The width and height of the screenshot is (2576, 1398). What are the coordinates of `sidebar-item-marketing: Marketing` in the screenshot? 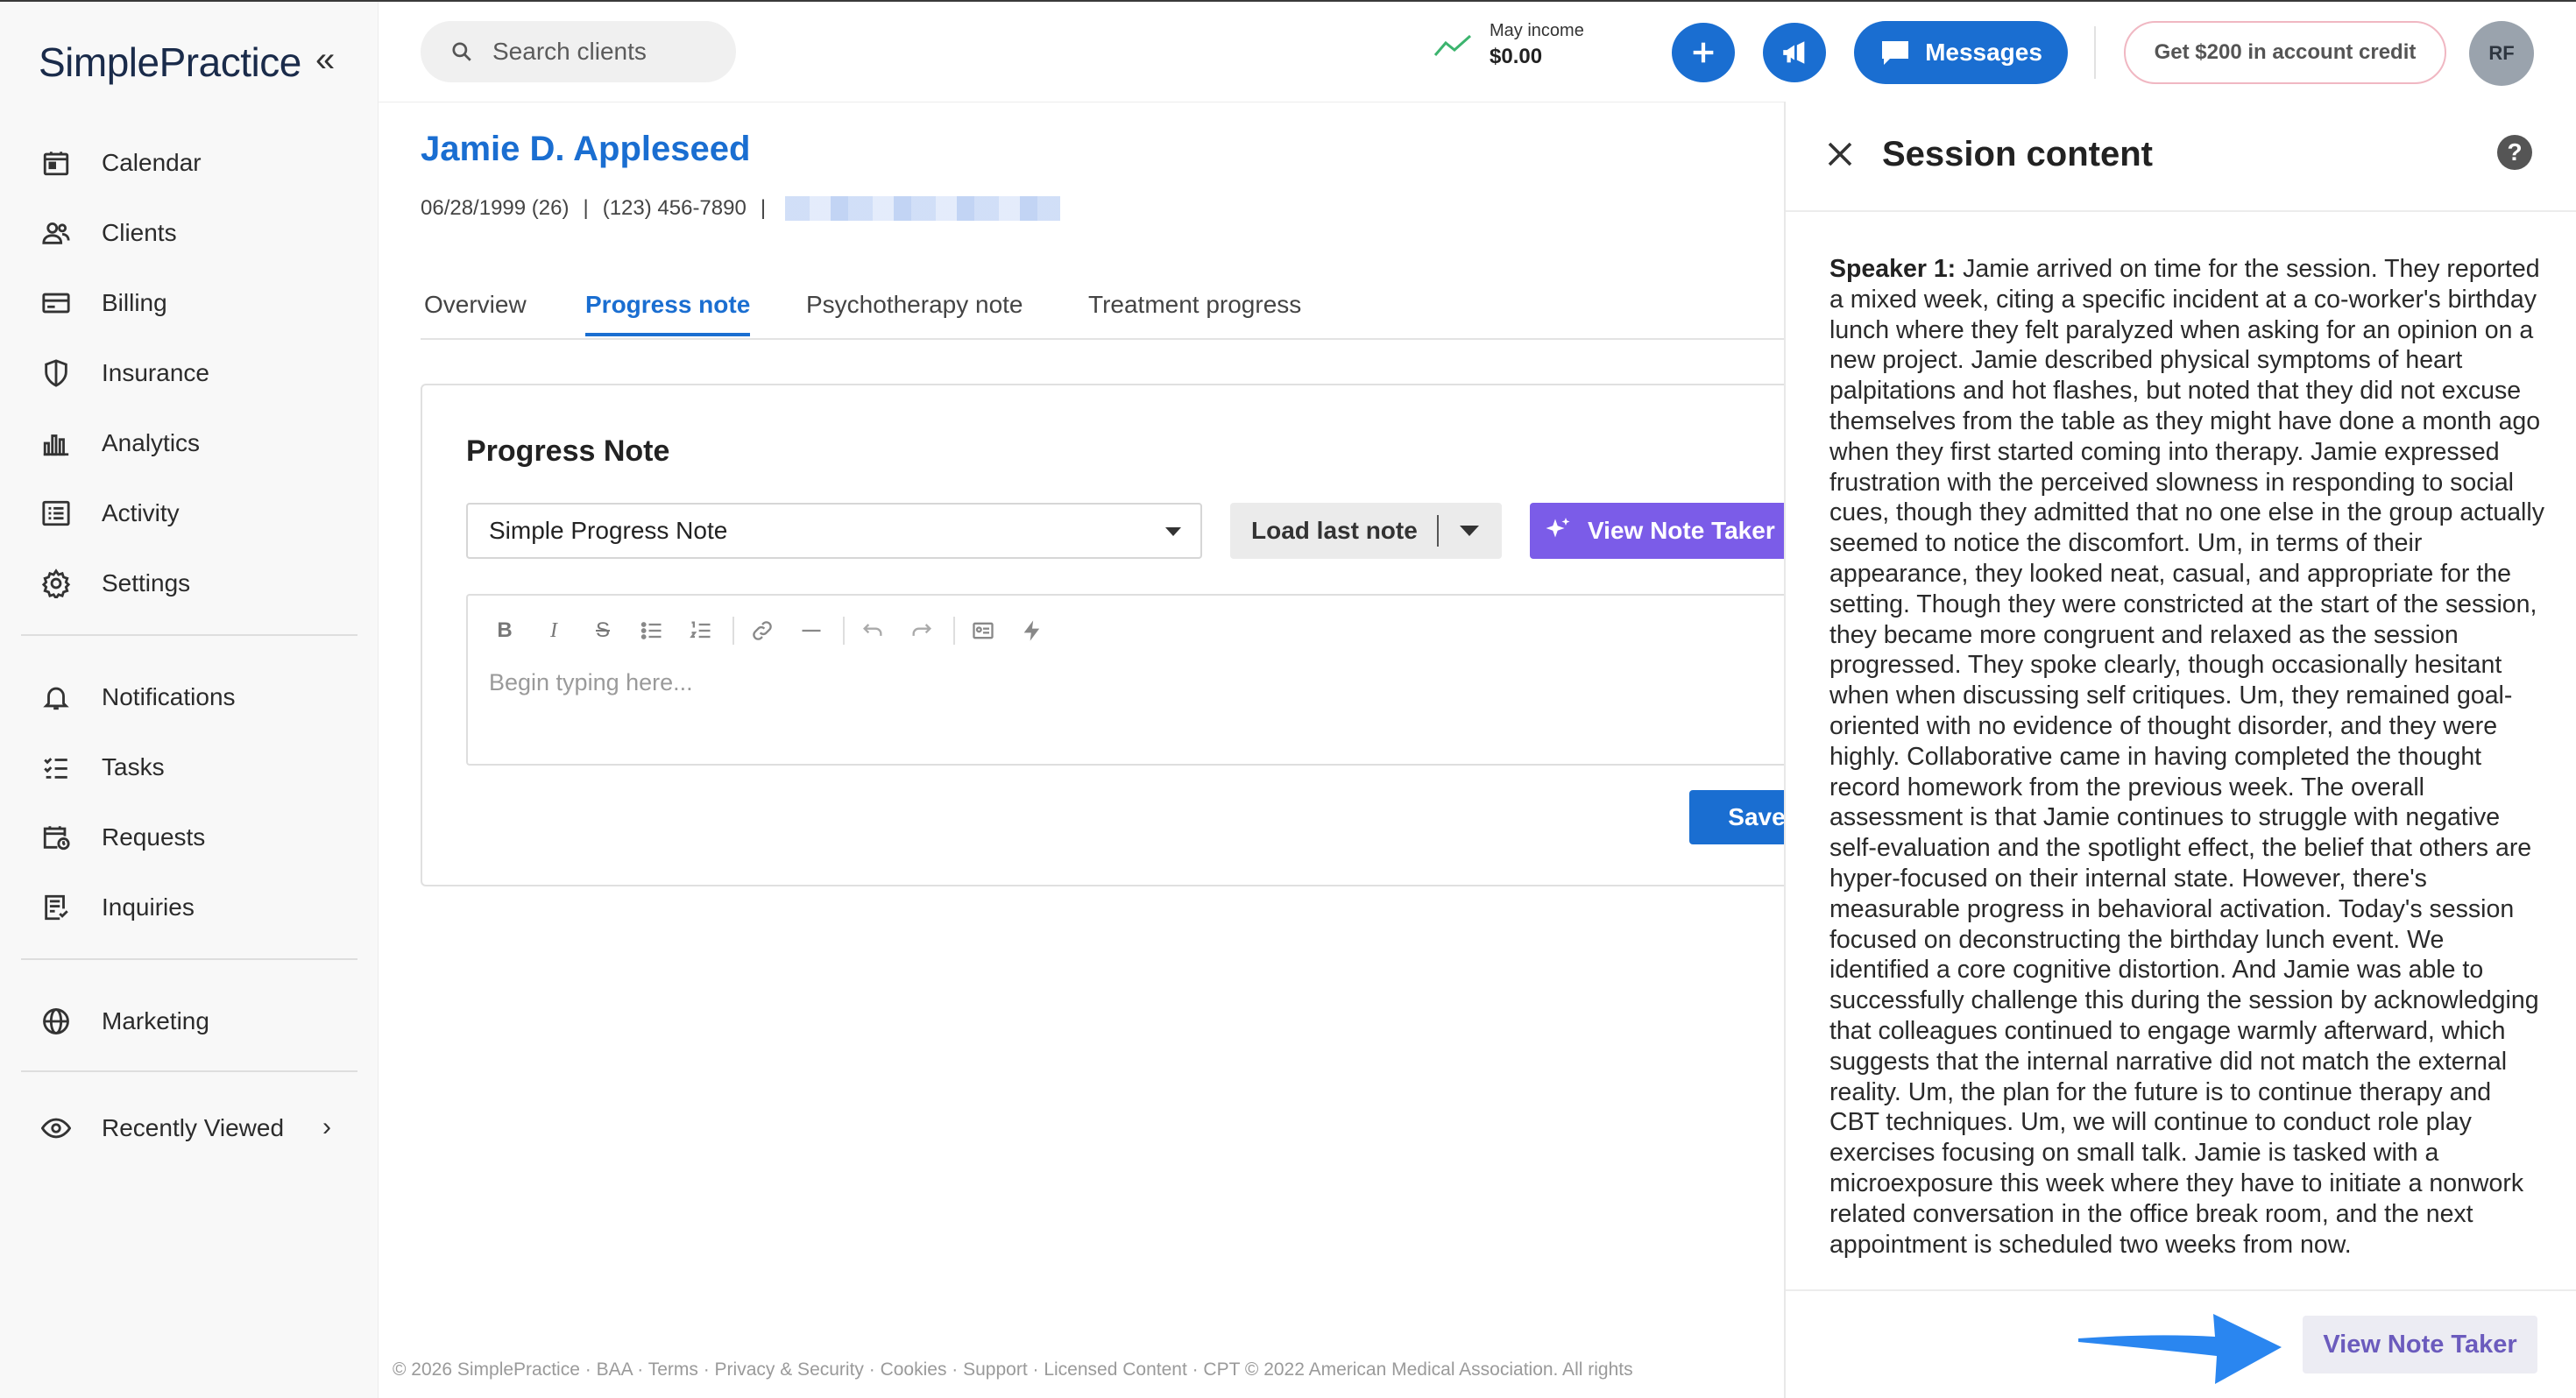 It's located at (124, 1021).